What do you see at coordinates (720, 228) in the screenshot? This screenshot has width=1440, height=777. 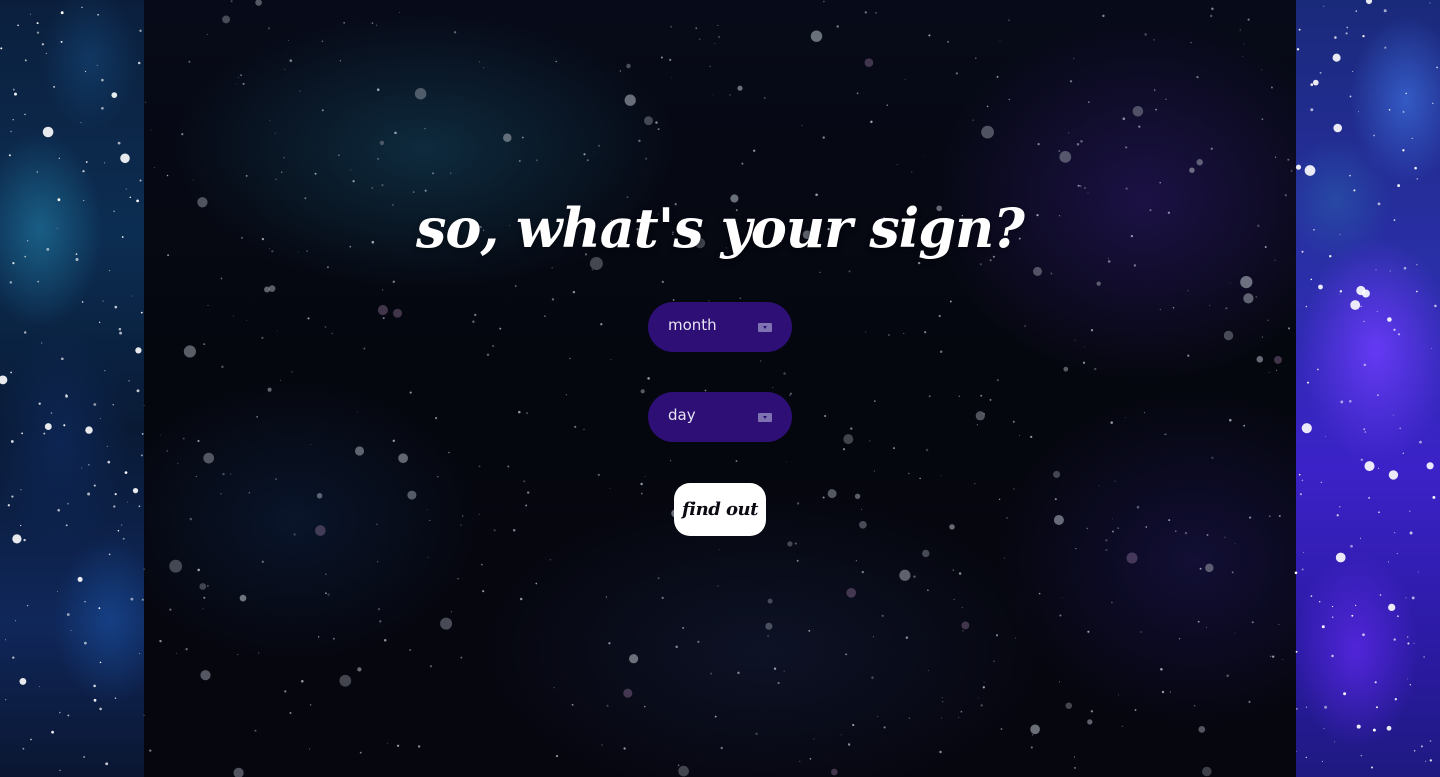 I see `page-title: so, what's your sign?` at bounding box center [720, 228].